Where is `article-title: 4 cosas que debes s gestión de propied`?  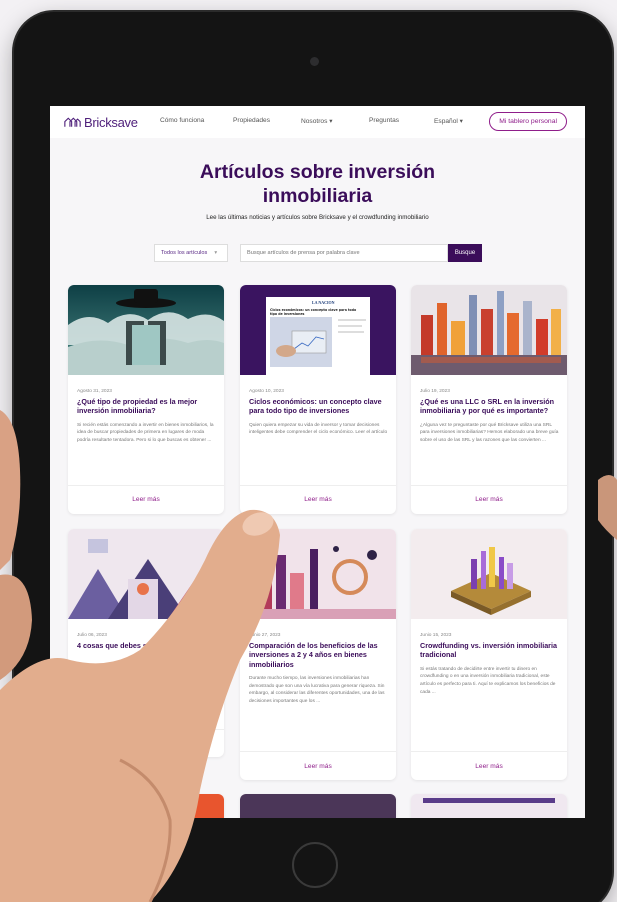 article-title: 4 cosas que debes s gestión de propied is located at coordinates (146, 645).